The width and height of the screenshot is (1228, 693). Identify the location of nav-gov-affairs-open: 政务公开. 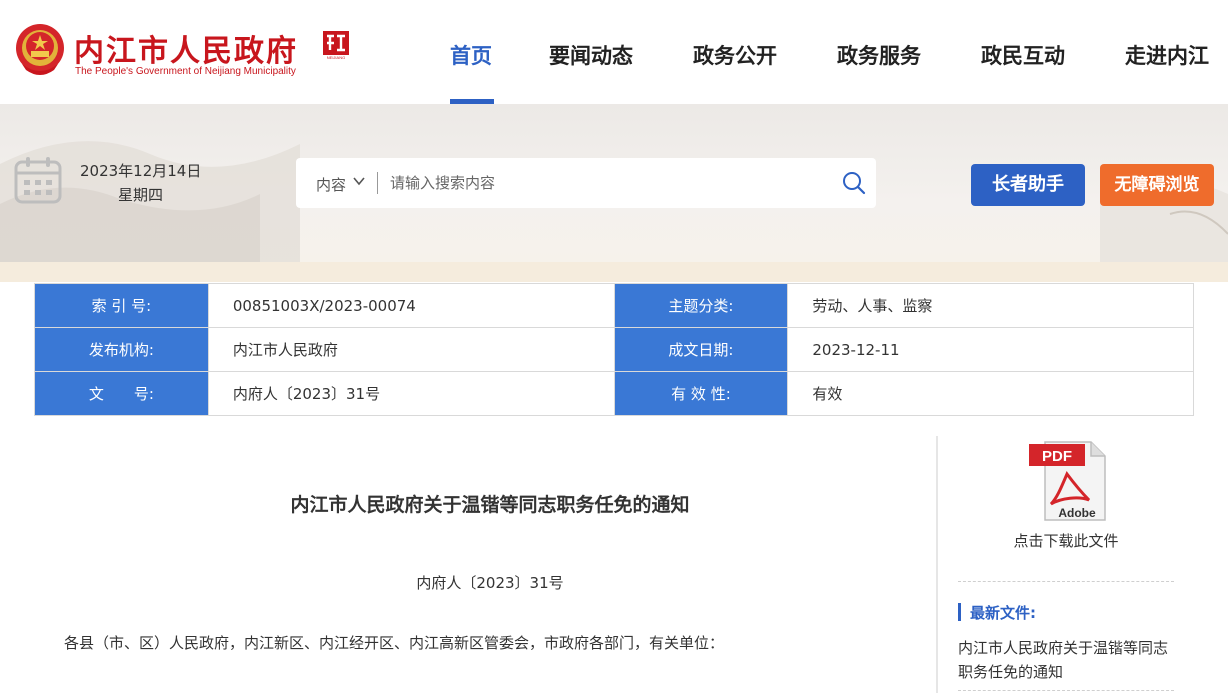
(735, 55).